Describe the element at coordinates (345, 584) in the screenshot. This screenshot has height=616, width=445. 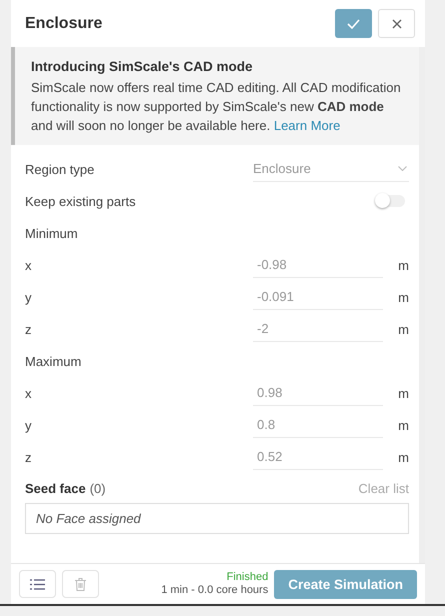
I see `create-simulation-button: Create Simulation` at that location.